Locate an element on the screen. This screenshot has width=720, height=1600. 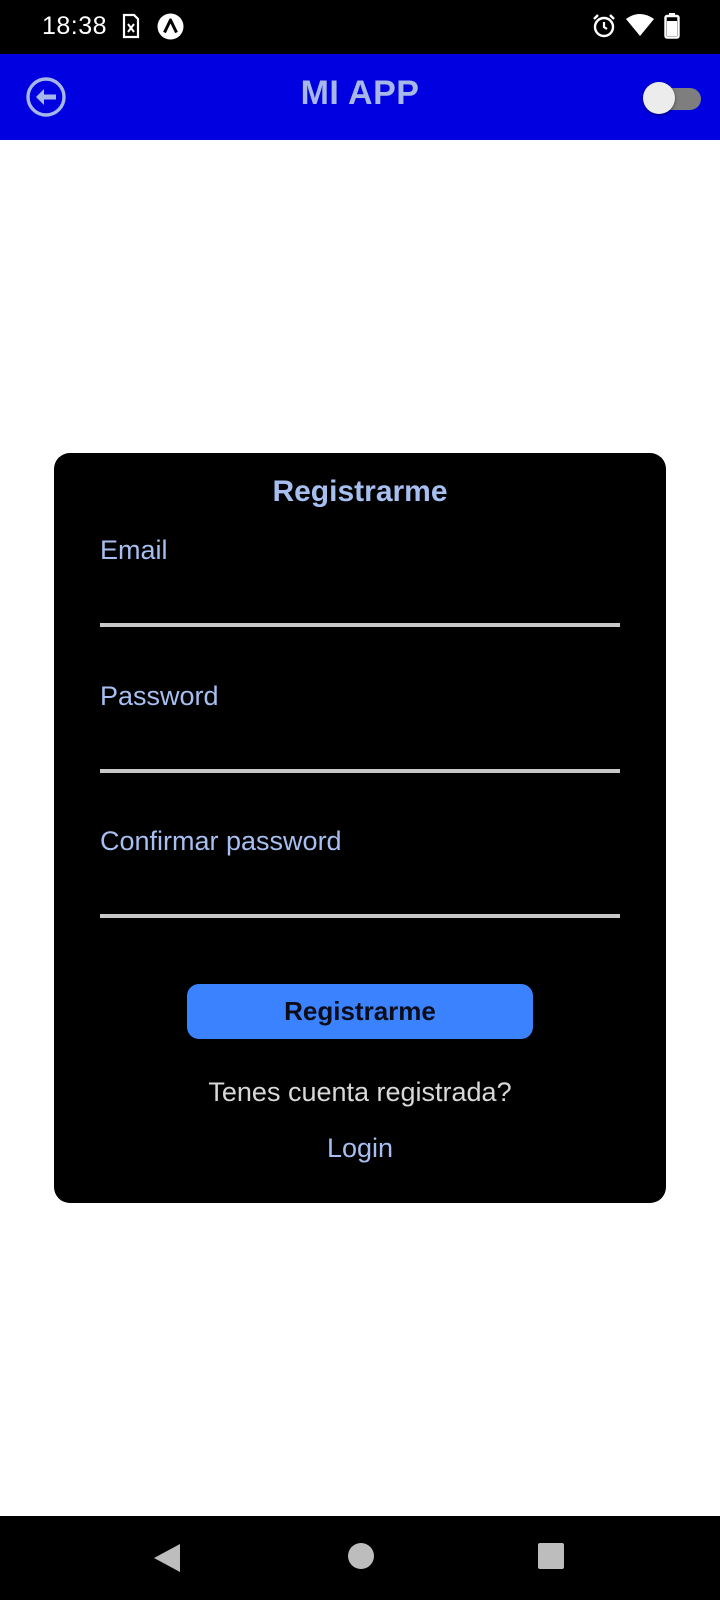
recents-square-icon is located at coordinates (551, 1556).